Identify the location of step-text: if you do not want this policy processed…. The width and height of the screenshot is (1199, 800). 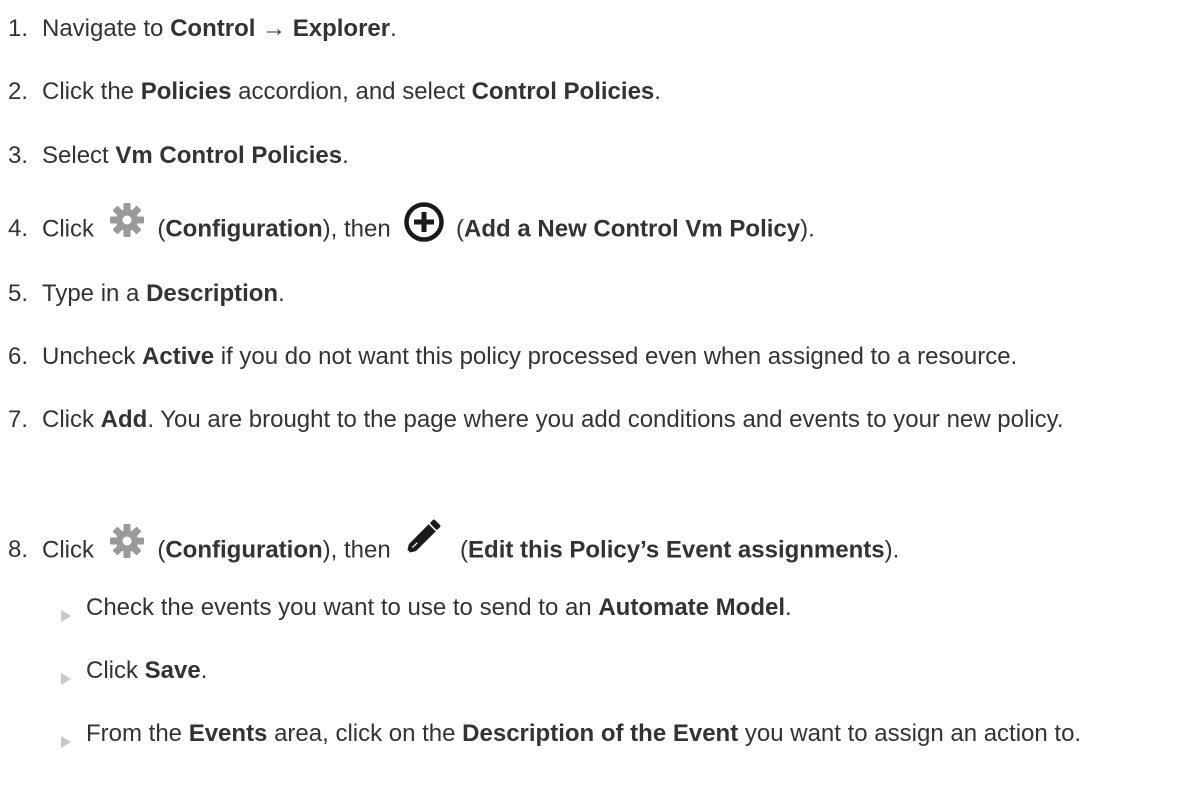
(616, 356).